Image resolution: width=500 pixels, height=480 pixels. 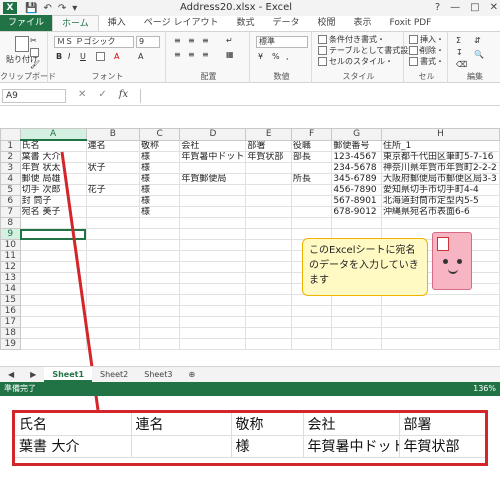 I want to click on cell-c19, so click(x=159, y=344).